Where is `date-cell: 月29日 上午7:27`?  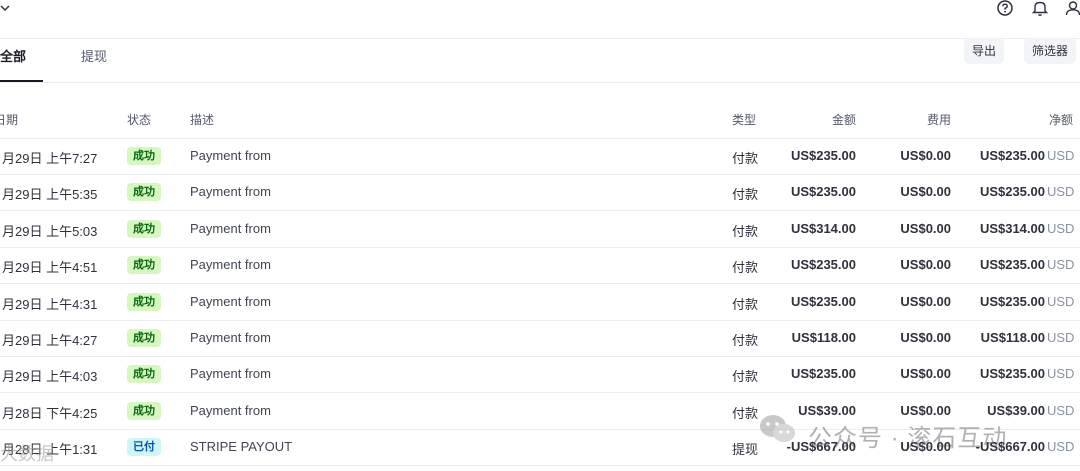 date-cell: 月29日 上午7:27 is located at coordinates (50, 158).